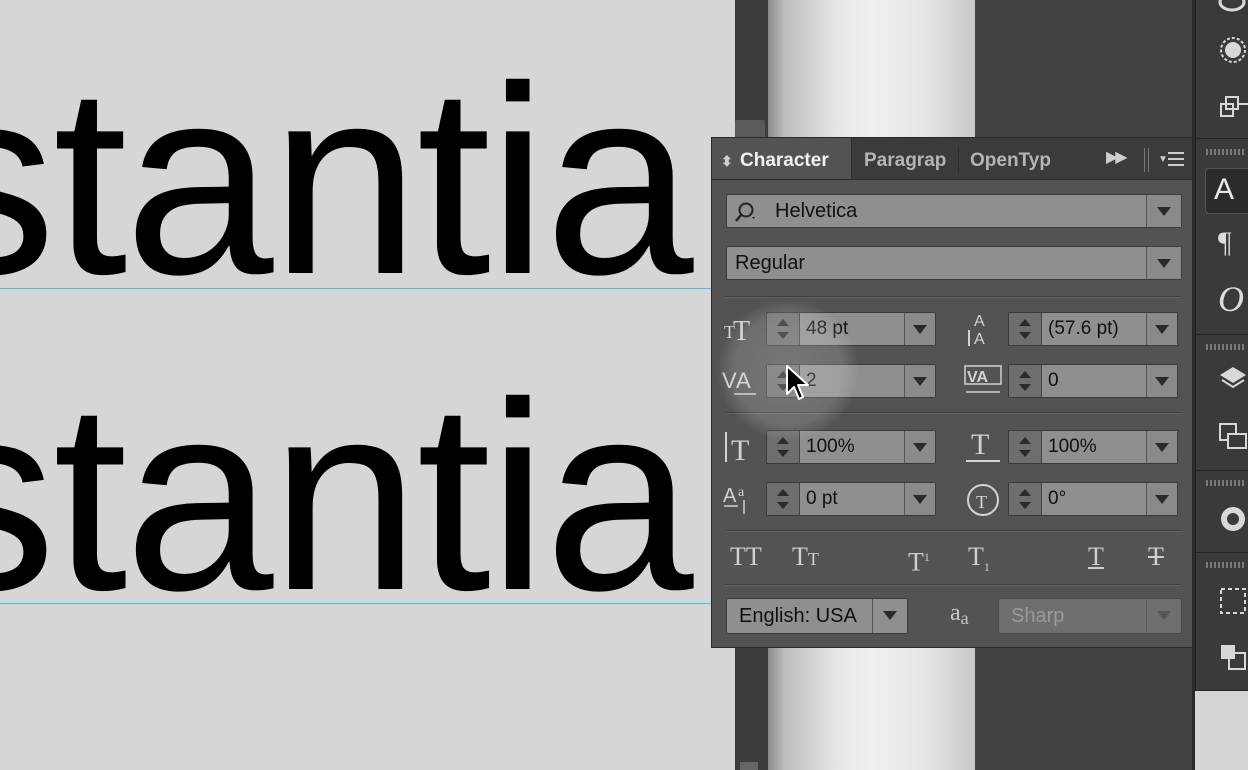 The image size is (1248, 770). Describe the element at coordinates (954, 263) in the screenshot. I see `font-style-field: Regular` at that location.